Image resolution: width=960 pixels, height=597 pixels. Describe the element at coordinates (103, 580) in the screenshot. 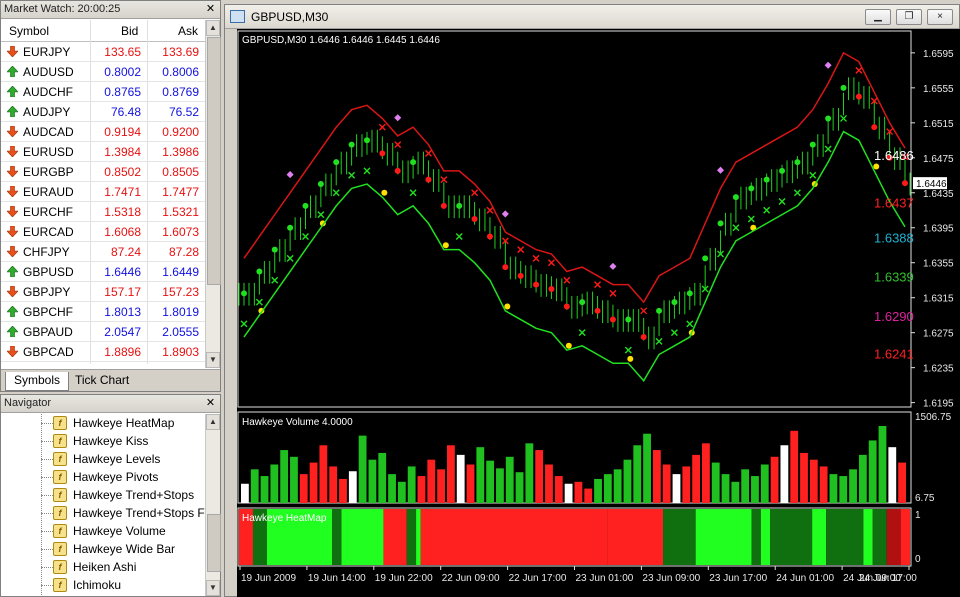

I see `navigator-item: f Ichimoku` at that location.